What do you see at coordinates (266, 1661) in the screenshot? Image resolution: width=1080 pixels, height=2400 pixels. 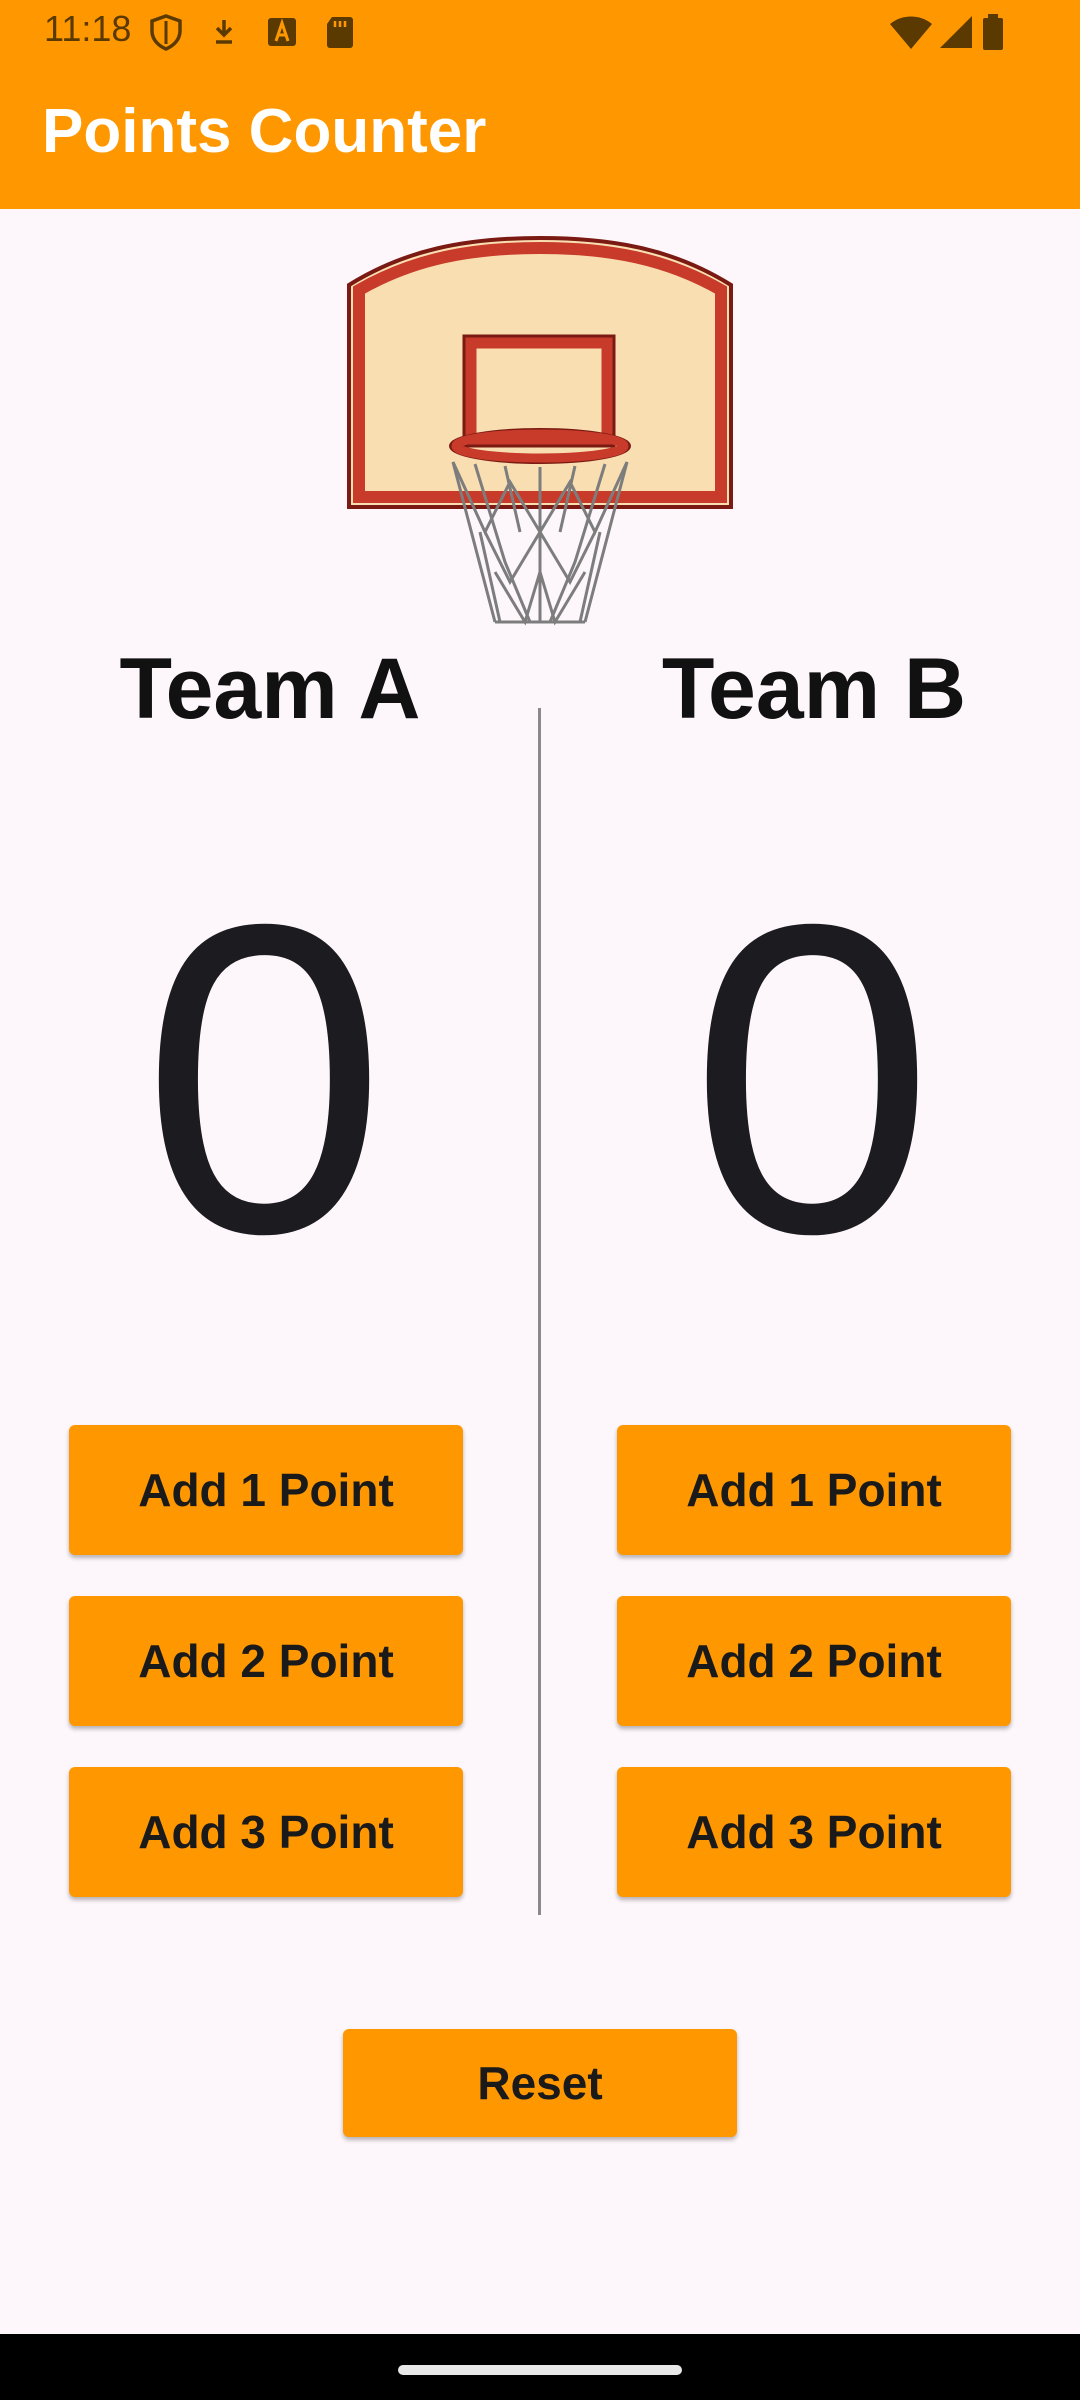 I see `team-a-add-2-button: Add 2 Point` at bounding box center [266, 1661].